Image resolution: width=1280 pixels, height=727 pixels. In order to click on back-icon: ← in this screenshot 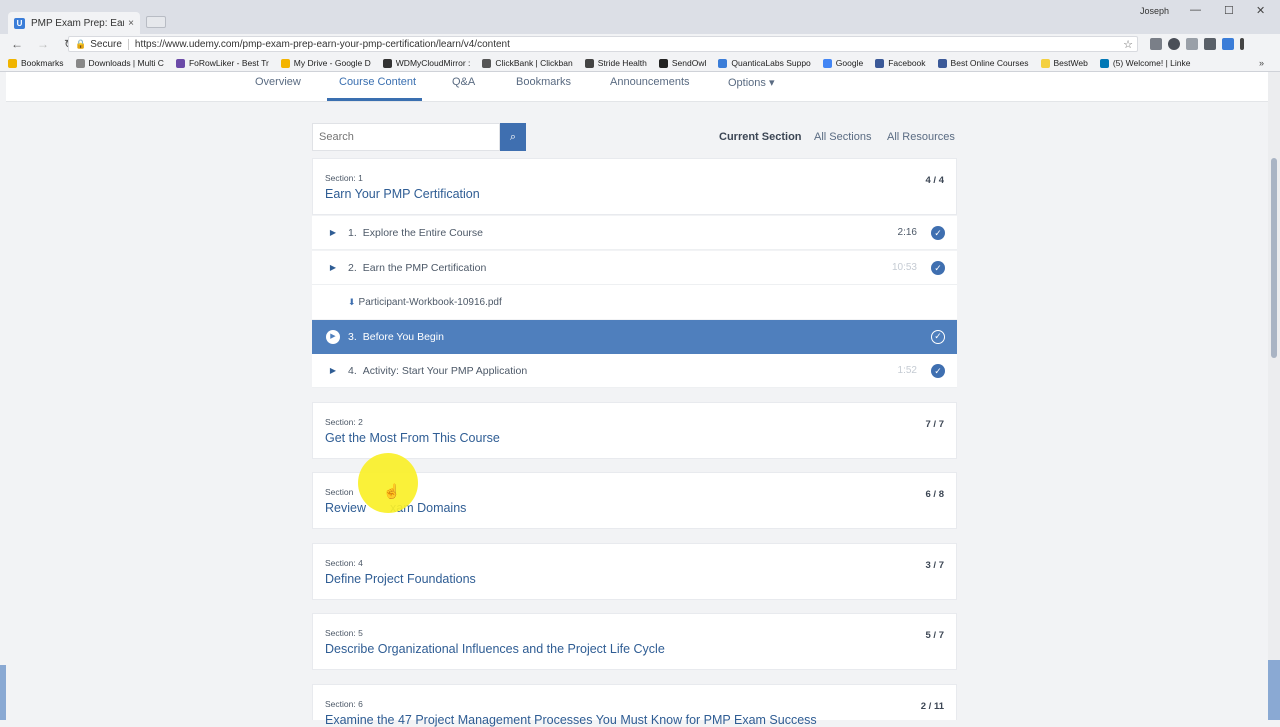, I will do `click(17, 44)`.